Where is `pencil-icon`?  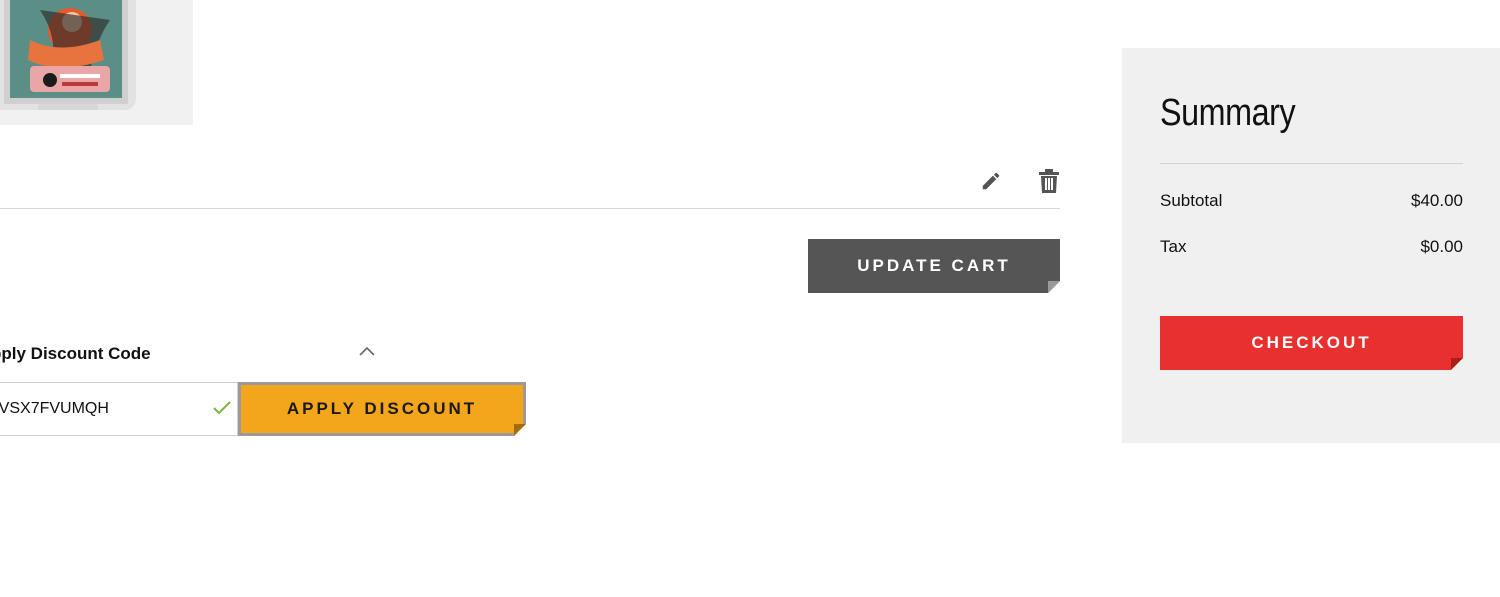 pencil-icon is located at coordinates (991, 181).